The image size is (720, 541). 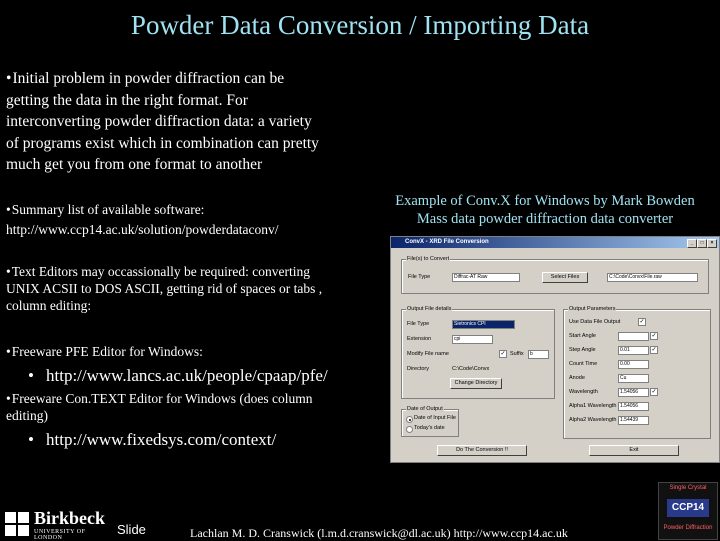 What do you see at coordinates (633, 420) in the screenshot?
I see `alpha2-field: 1.54439` at bounding box center [633, 420].